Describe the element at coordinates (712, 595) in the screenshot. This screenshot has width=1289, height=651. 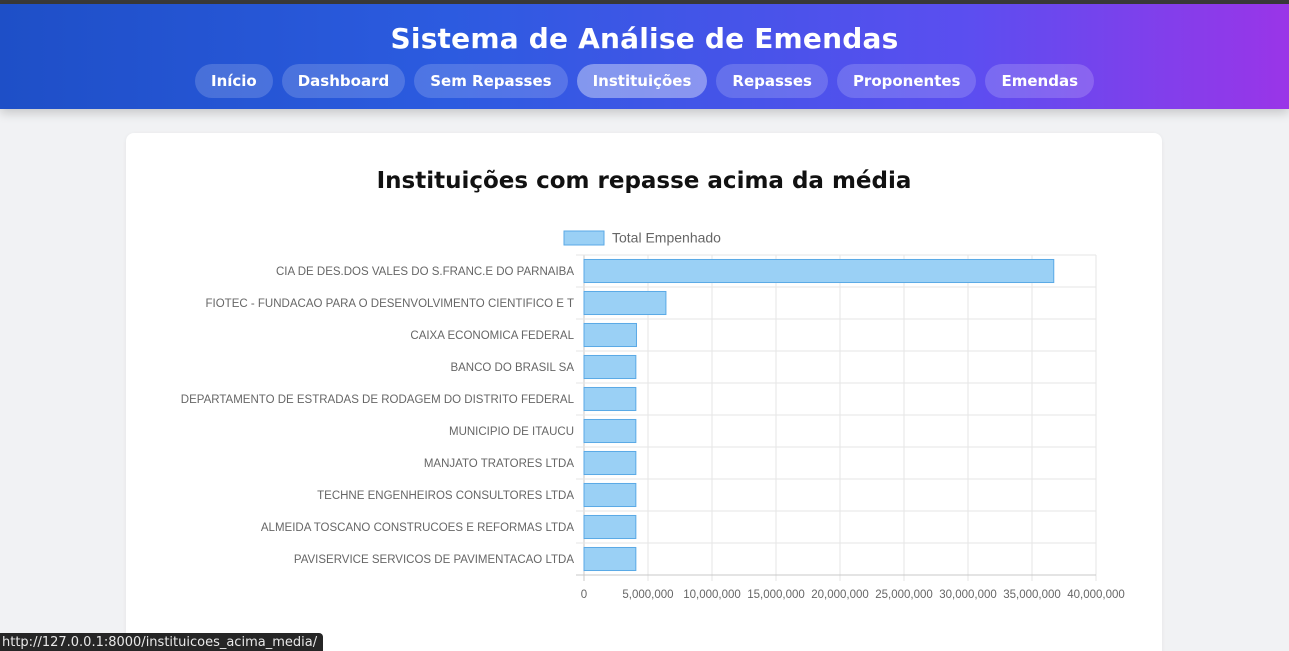
I see `x-tick-label: 10,000,000` at that location.